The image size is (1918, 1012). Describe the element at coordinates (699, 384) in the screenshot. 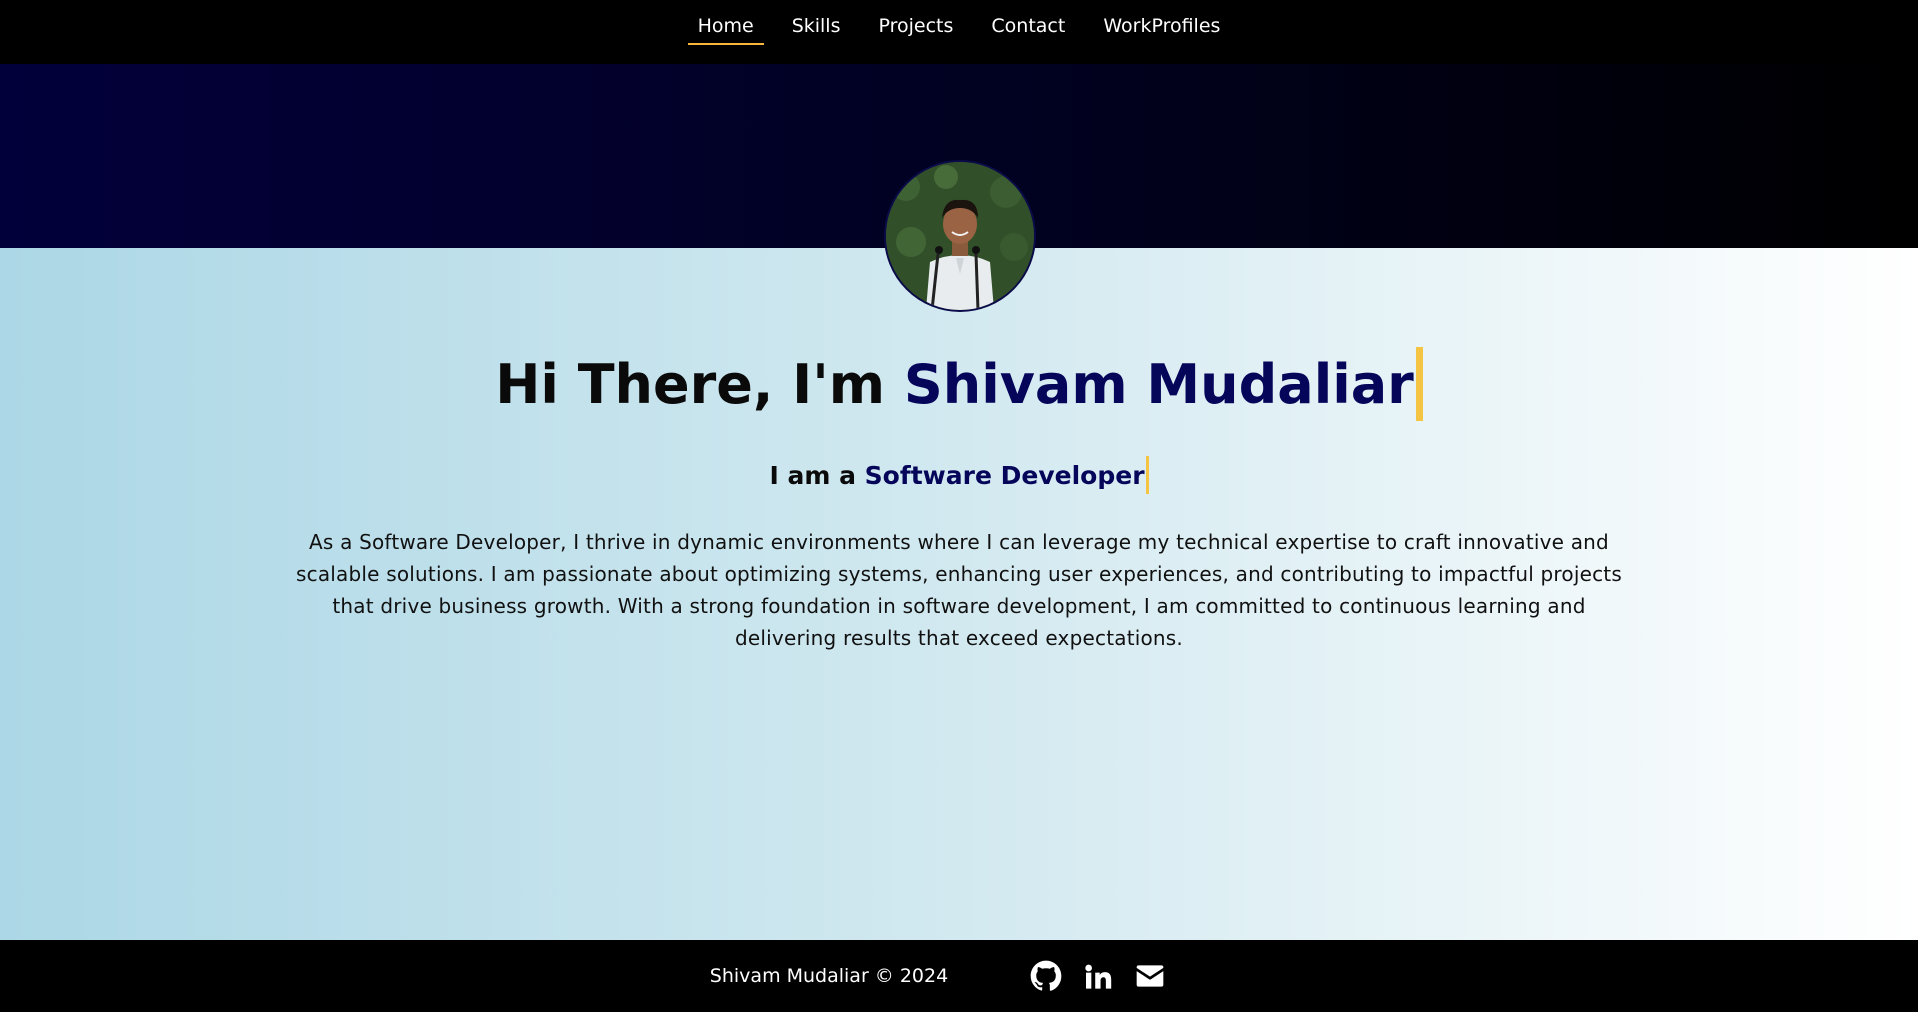

I see `hero-heading-prefix: Hi There, I'm` at that location.